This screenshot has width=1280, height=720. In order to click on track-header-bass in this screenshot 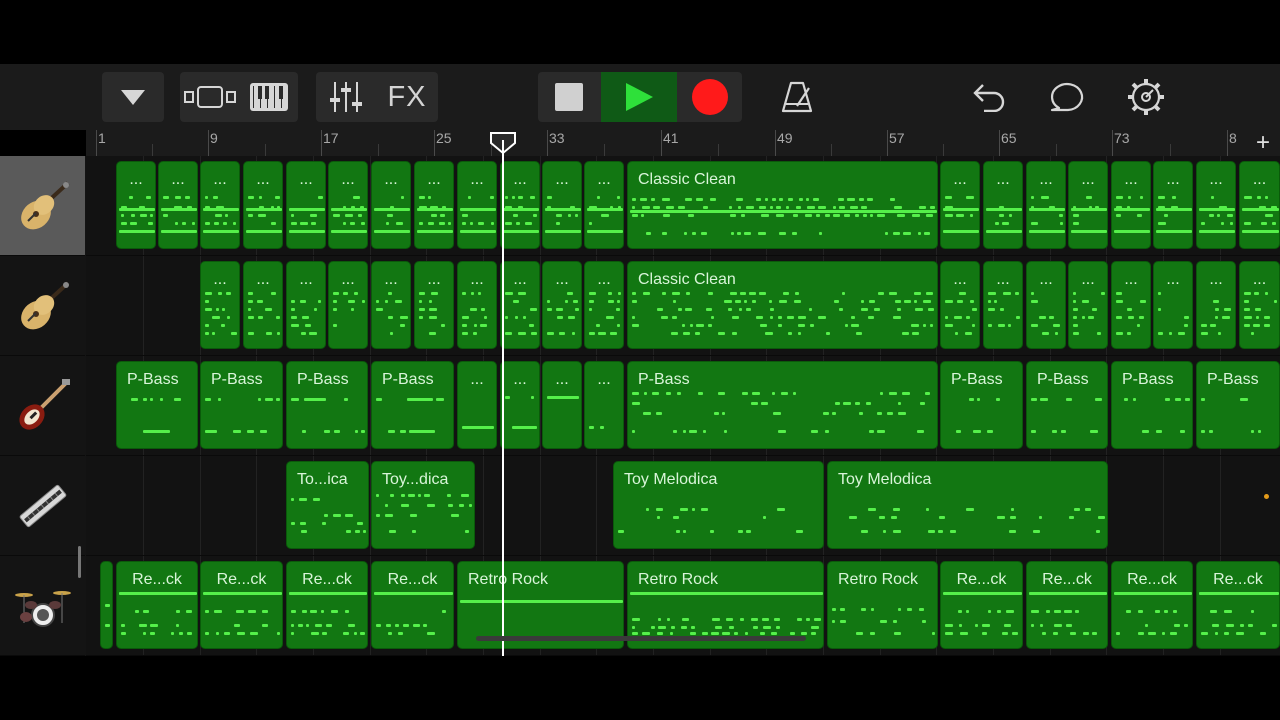, I will do `click(42, 406)`.